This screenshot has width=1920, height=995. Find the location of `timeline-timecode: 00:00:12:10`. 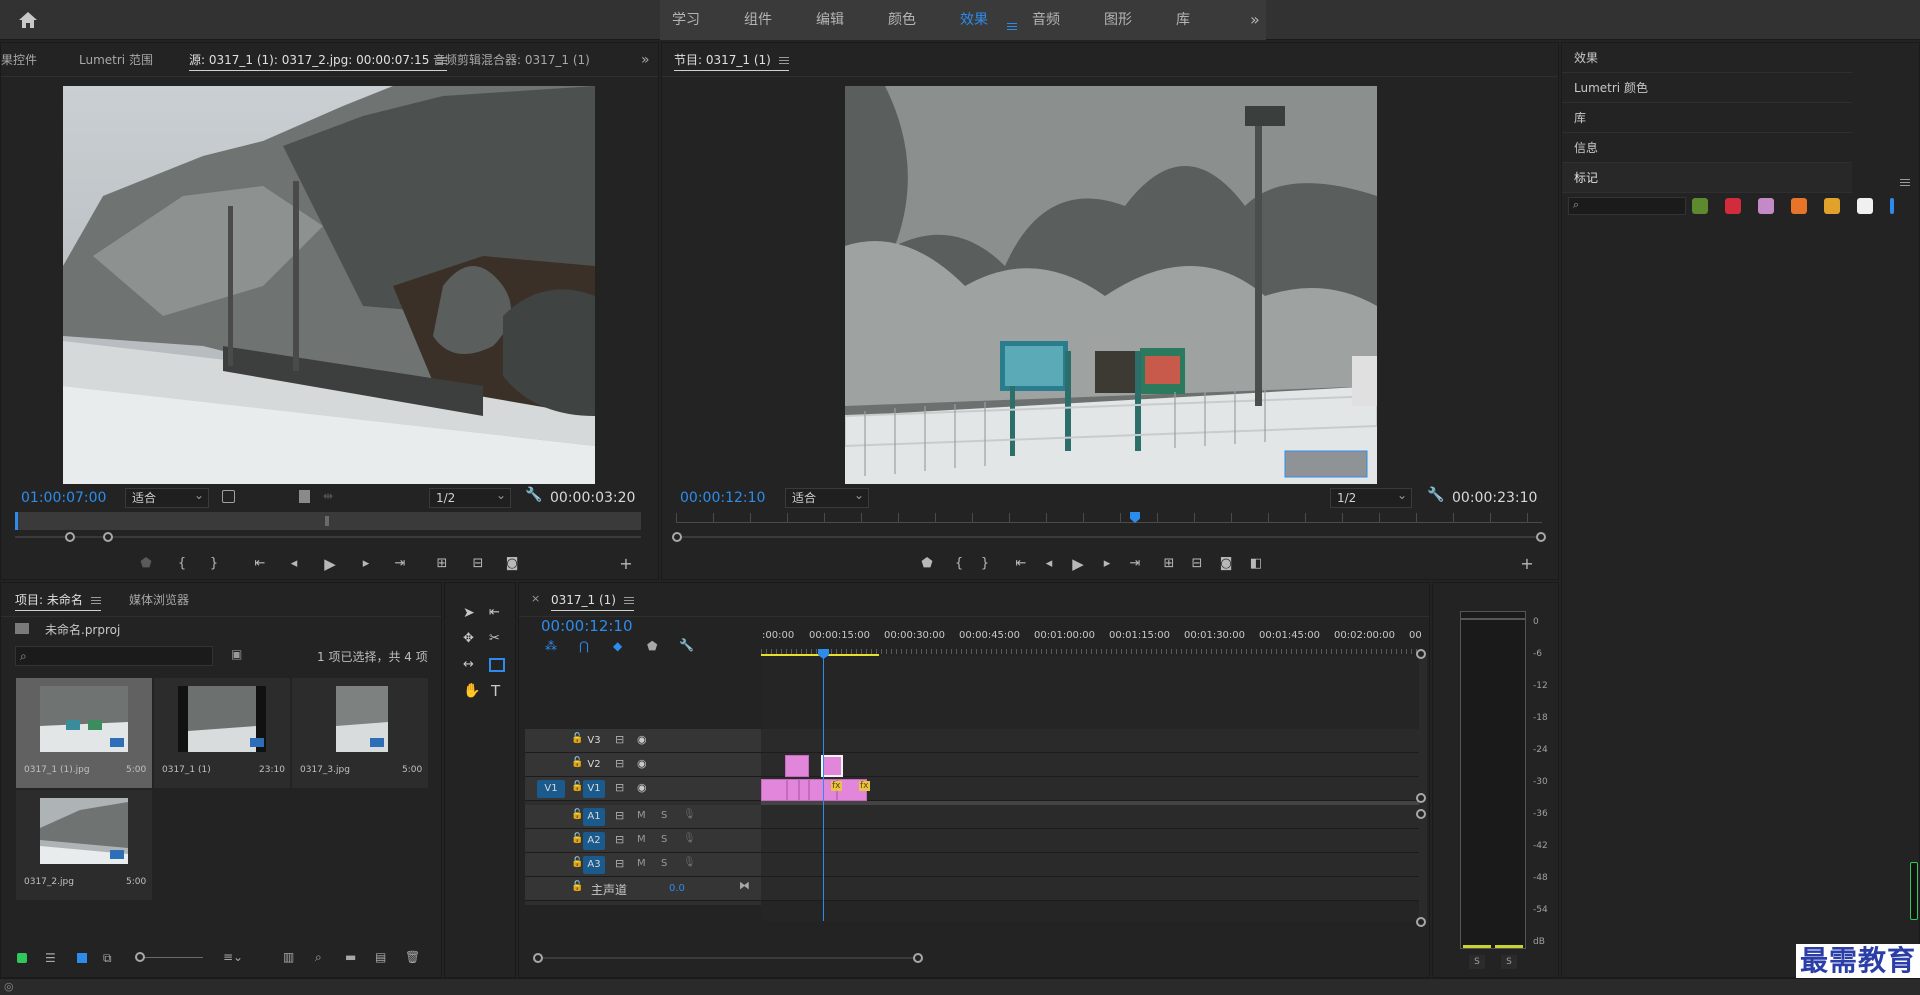

timeline-timecode: 00:00:12:10 is located at coordinates (587, 626).